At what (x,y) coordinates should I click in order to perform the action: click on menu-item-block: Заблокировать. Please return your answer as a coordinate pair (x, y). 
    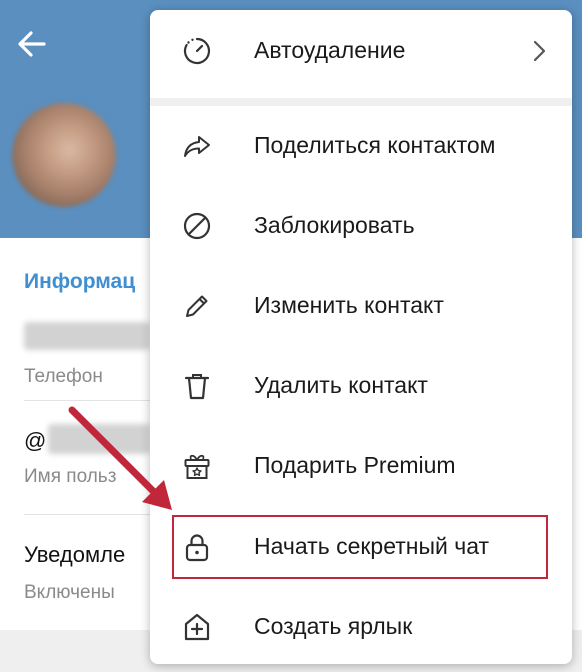
    Looking at the image, I should click on (361, 226).